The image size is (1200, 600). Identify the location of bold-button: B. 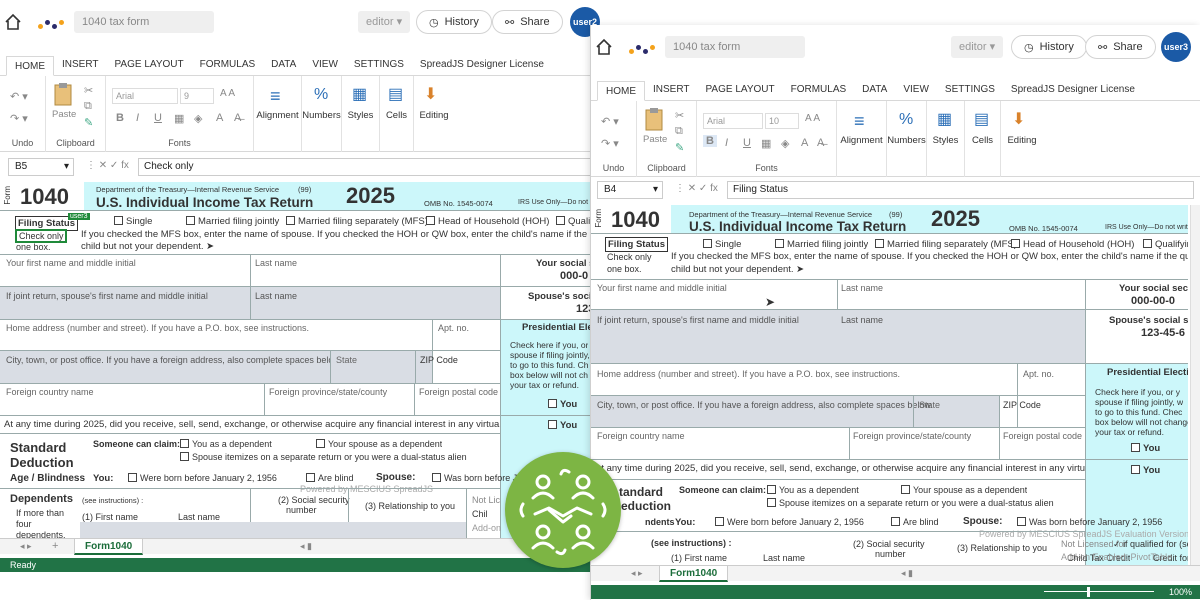
(710, 141).